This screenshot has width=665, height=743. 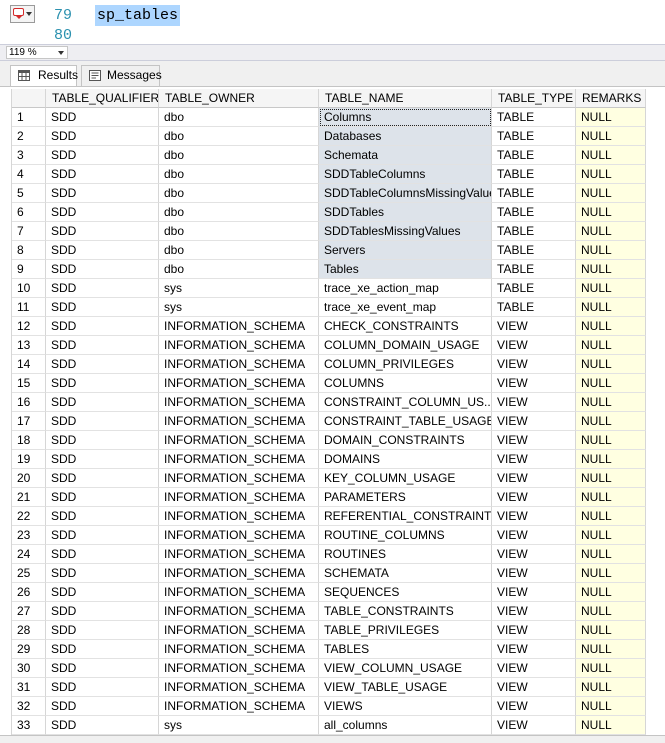 What do you see at coordinates (405, 554) in the screenshot?
I see `grid-cell: ROUTINES` at bounding box center [405, 554].